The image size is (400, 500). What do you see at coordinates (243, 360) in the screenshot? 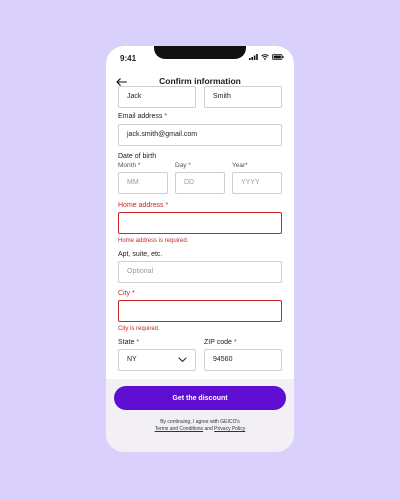
I see `zip-input: 94560` at bounding box center [243, 360].